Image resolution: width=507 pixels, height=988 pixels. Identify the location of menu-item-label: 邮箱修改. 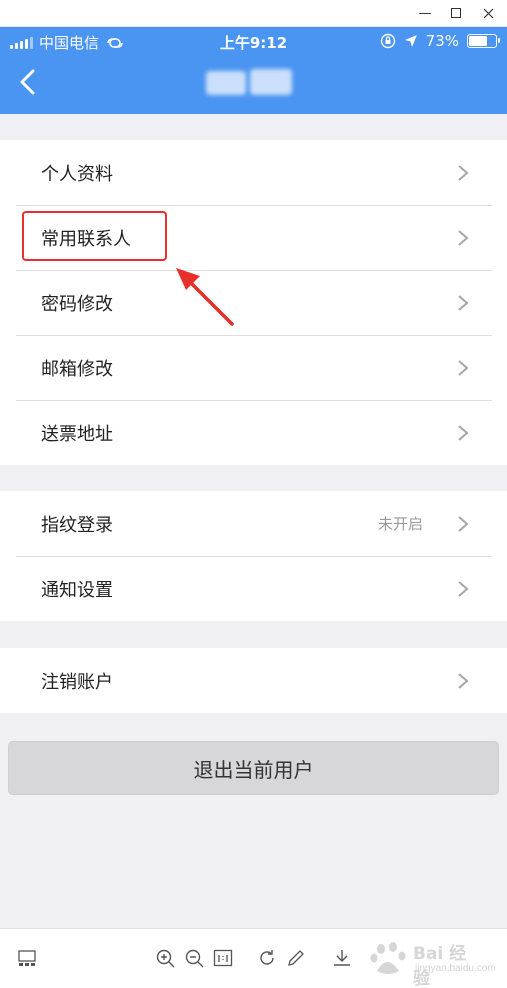
(77, 369).